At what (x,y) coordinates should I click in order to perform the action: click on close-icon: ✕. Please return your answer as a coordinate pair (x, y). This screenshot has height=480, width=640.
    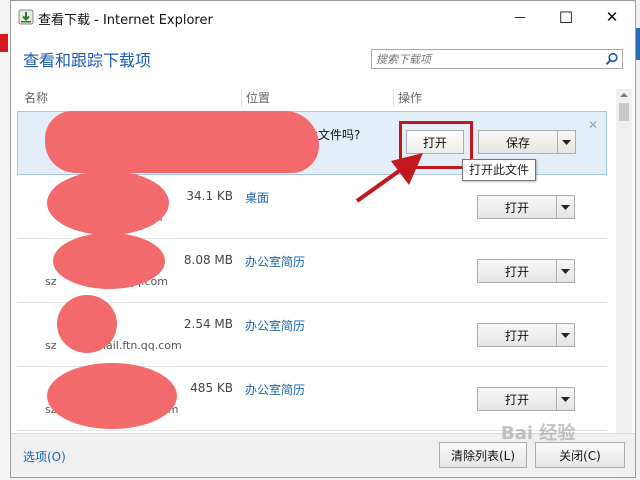
    Looking at the image, I should click on (612, 17).